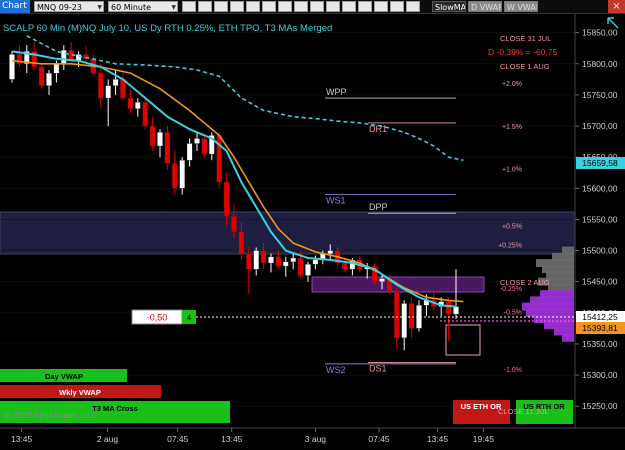  I want to click on level-label-dpp: DPP, so click(378, 207).